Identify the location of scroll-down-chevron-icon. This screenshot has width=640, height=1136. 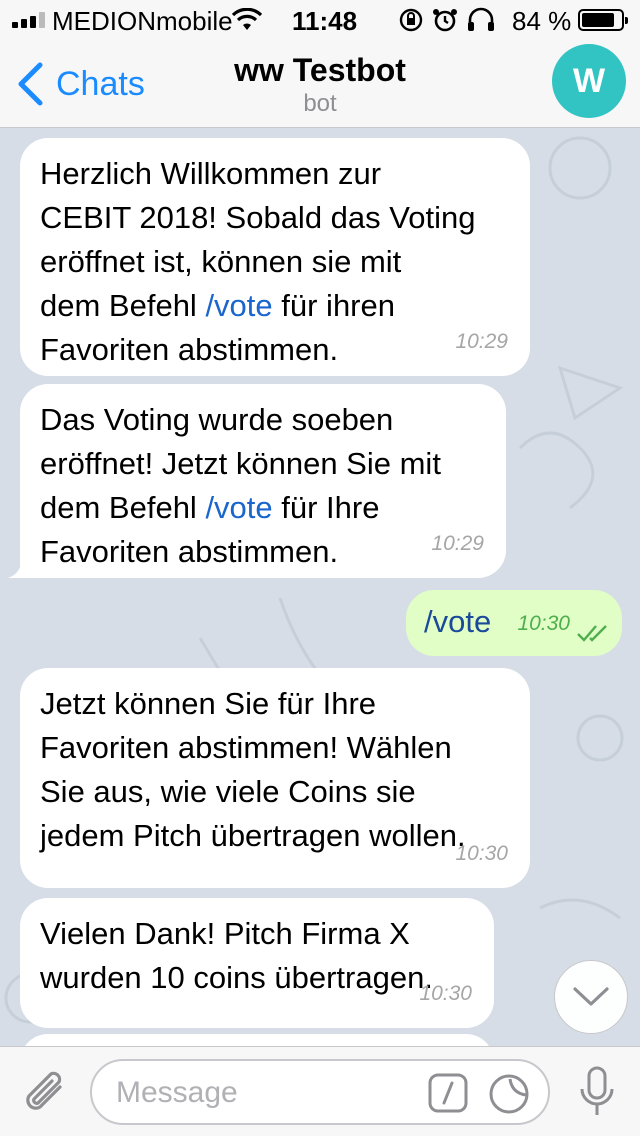
(591, 996).